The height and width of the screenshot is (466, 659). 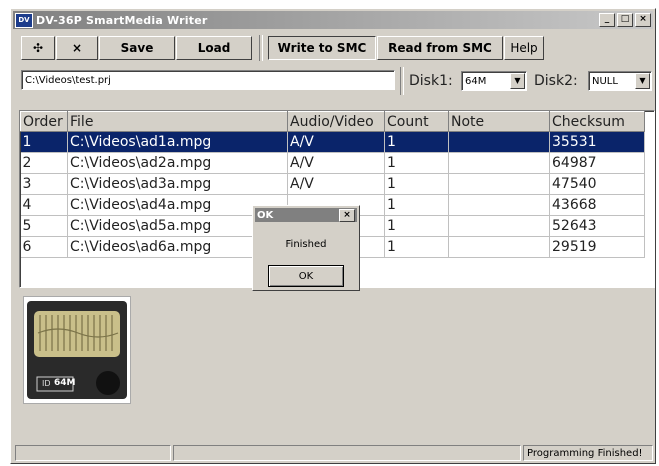 I want to click on disk1-label: Disk1:, so click(x=431, y=81).